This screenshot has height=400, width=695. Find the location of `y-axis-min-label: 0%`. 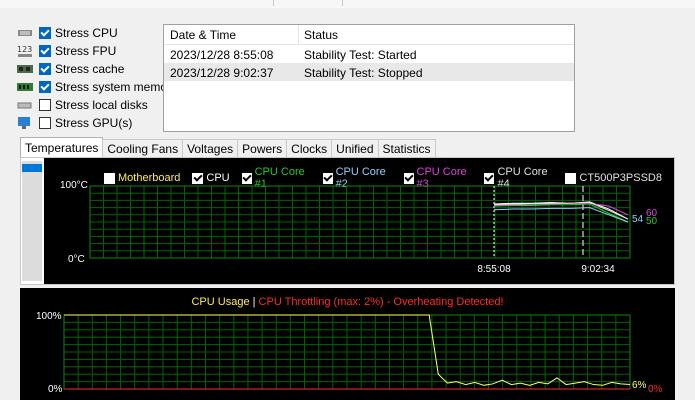

y-axis-min-label: 0% is located at coordinates (55, 389).